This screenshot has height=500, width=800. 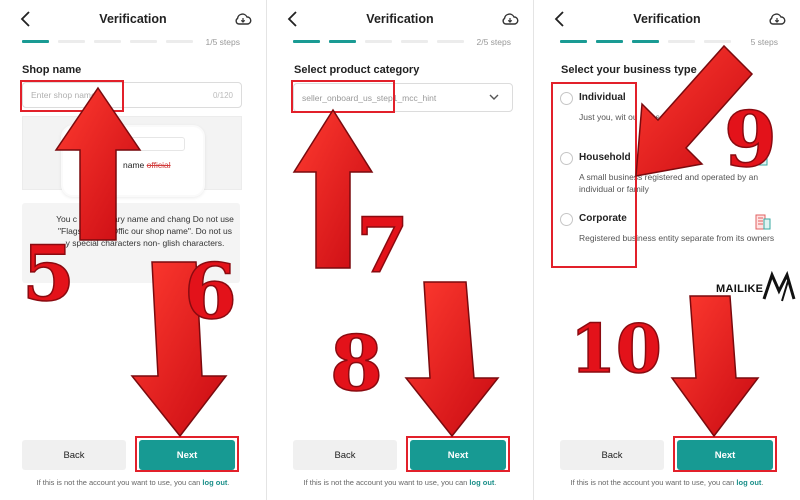 What do you see at coordinates (494, 42) in the screenshot?
I see `step-counter: 2/5 steps` at bounding box center [494, 42].